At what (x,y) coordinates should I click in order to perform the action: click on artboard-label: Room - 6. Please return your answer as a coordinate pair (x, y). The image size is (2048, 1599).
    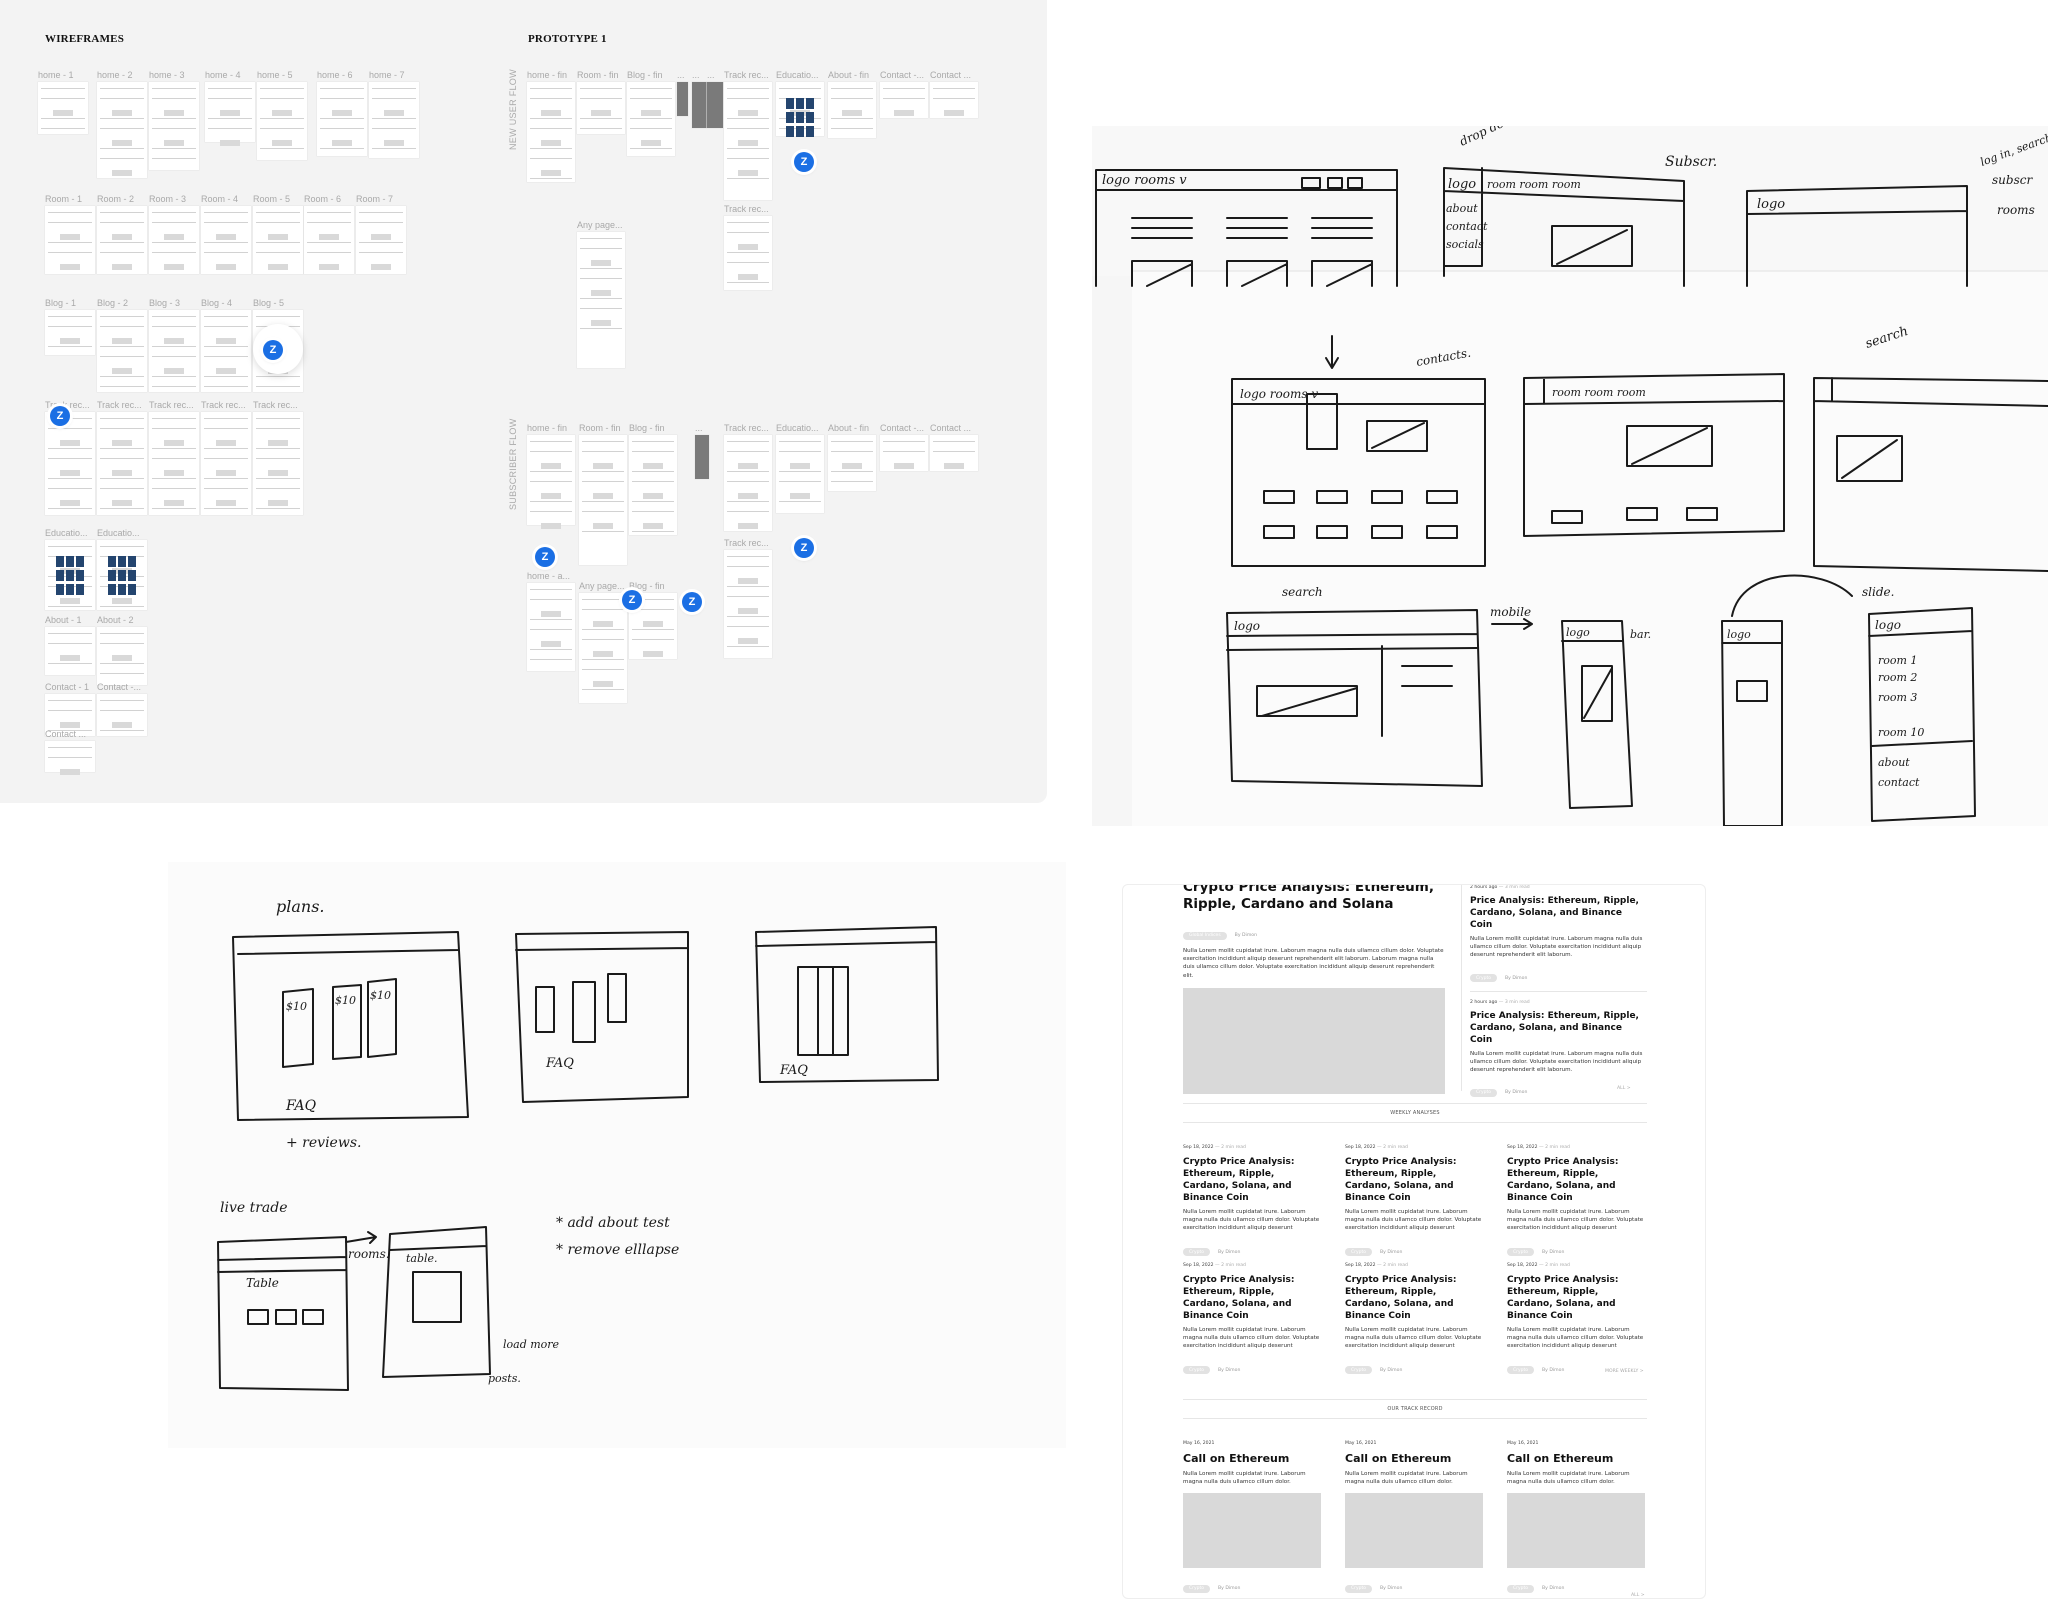
    Looking at the image, I should click on (322, 199).